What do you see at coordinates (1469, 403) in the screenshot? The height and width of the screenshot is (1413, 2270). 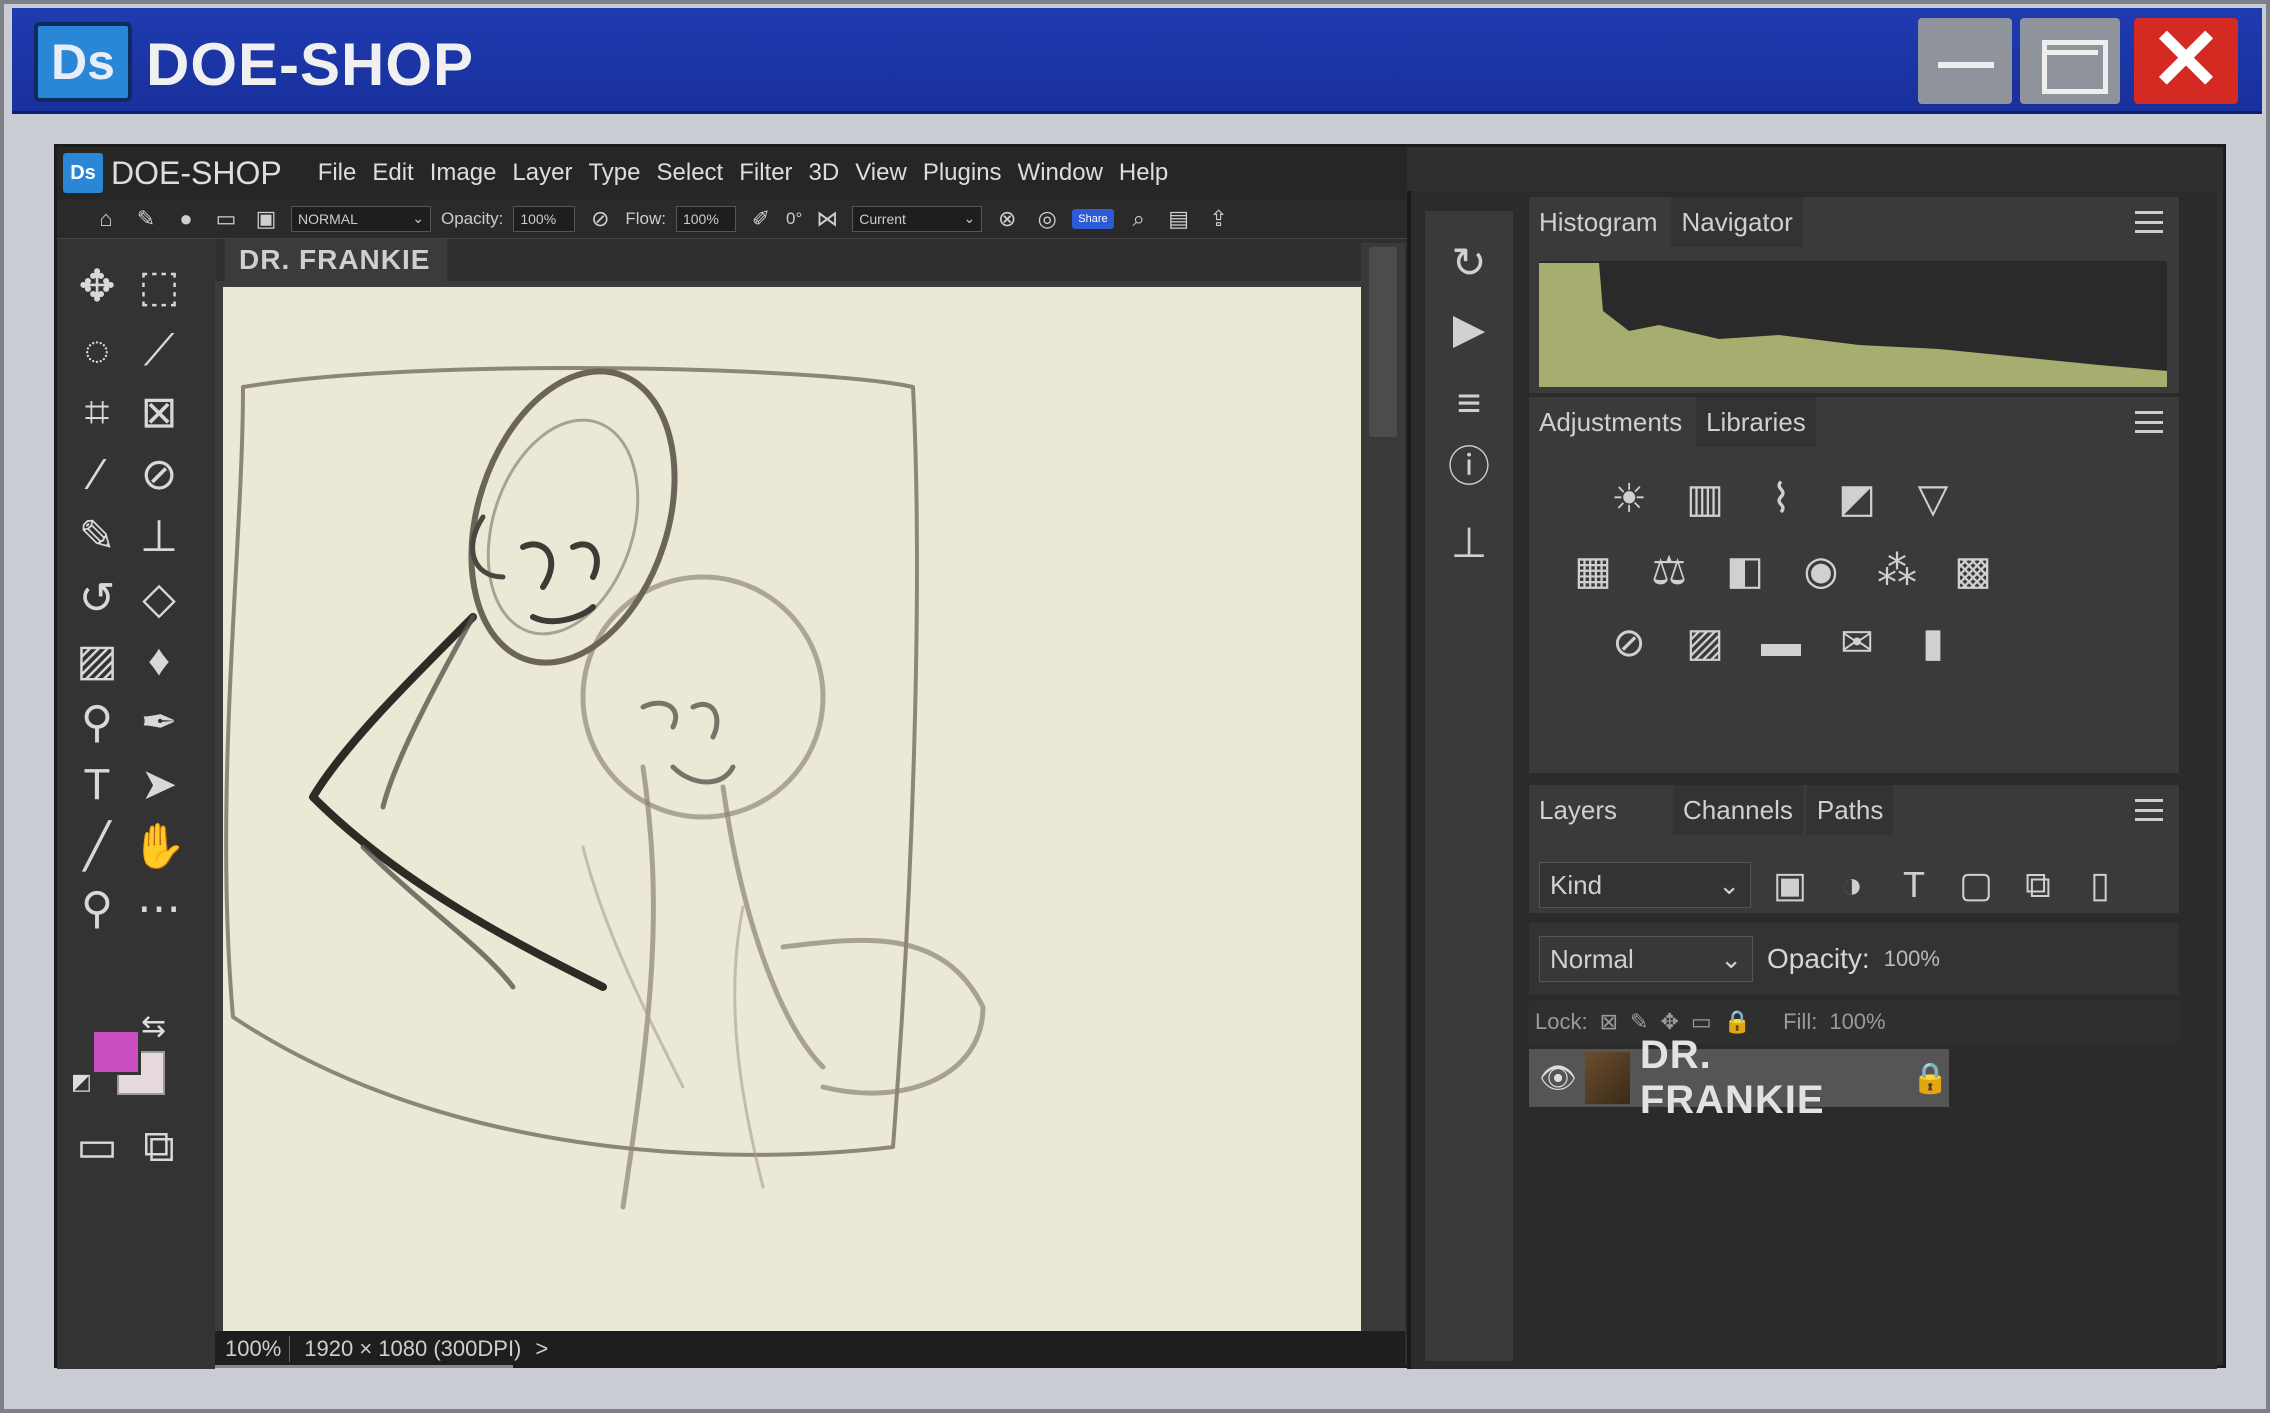 I see `properties-icon: ≡` at bounding box center [1469, 403].